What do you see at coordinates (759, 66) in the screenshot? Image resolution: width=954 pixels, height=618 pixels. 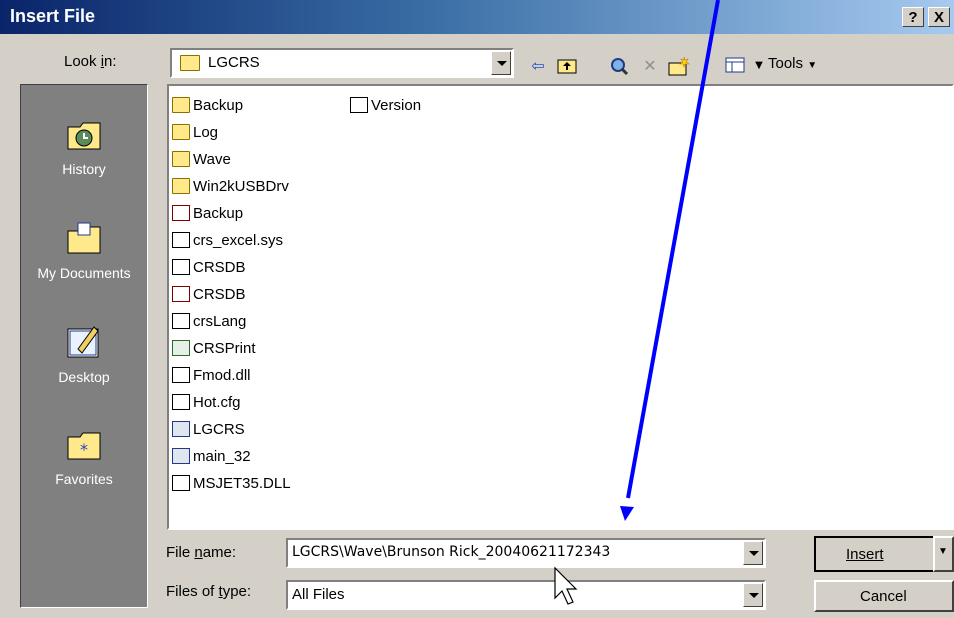 I see `views-dropdown-icon: ▼` at bounding box center [759, 66].